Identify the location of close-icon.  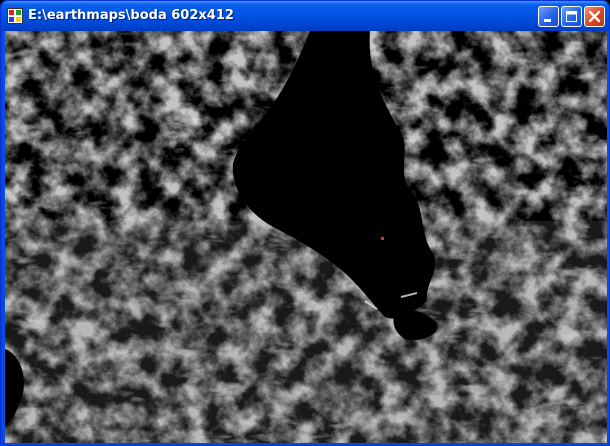
(594, 16).